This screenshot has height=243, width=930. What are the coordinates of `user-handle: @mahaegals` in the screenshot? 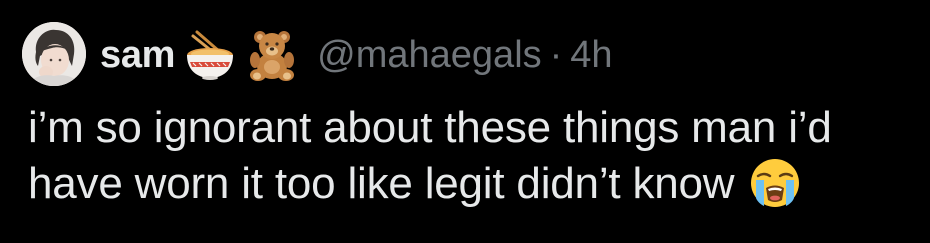 It's located at (429, 55).